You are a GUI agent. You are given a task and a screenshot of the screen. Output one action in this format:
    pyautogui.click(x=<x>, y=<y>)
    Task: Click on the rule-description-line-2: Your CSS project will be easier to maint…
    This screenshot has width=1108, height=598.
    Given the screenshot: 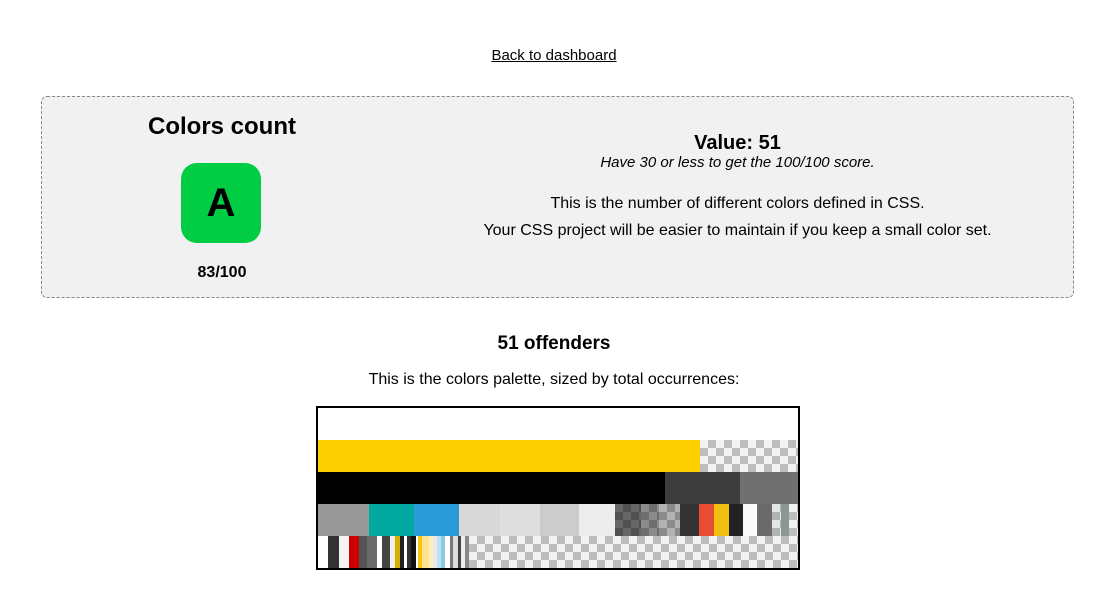 What is the action you would take?
    pyautogui.click(x=737, y=230)
    